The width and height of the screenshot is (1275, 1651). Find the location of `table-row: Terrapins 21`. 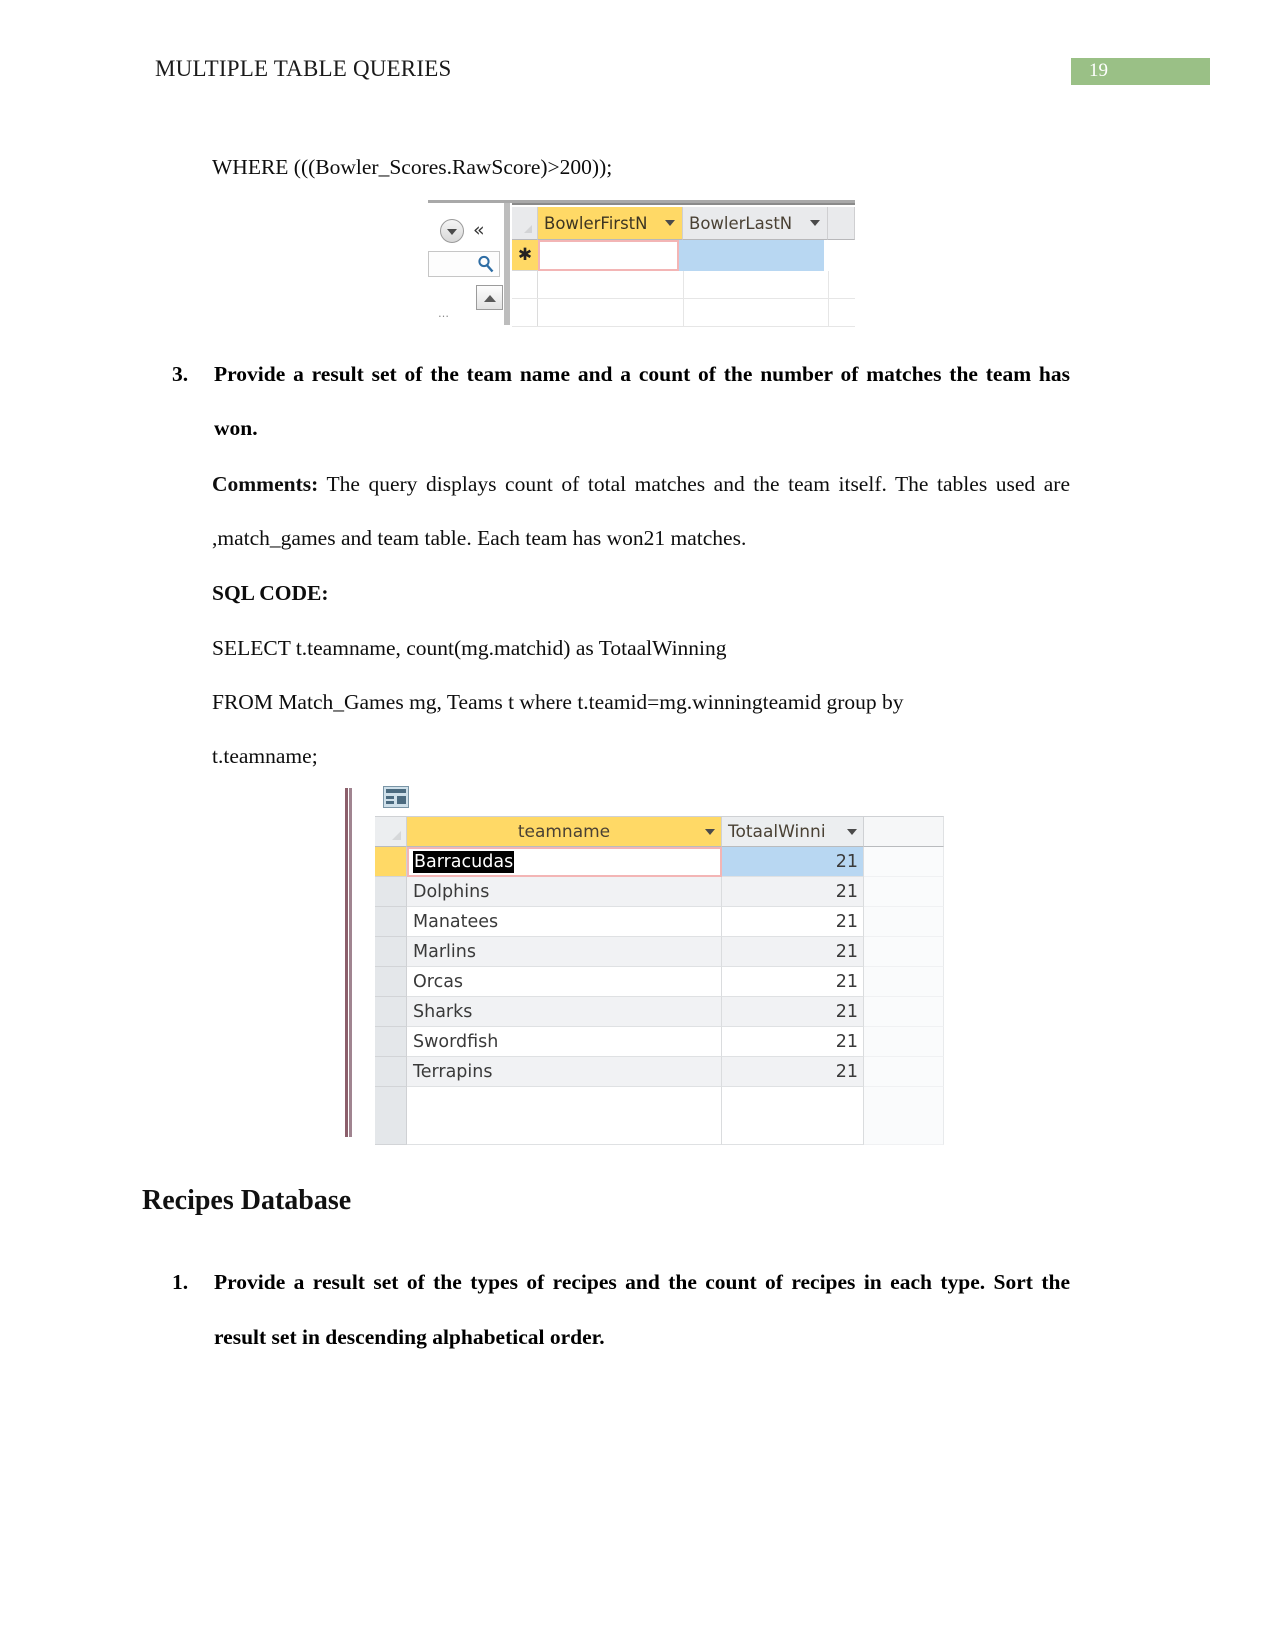

table-row: Terrapins 21 is located at coordinates (660, 1072).